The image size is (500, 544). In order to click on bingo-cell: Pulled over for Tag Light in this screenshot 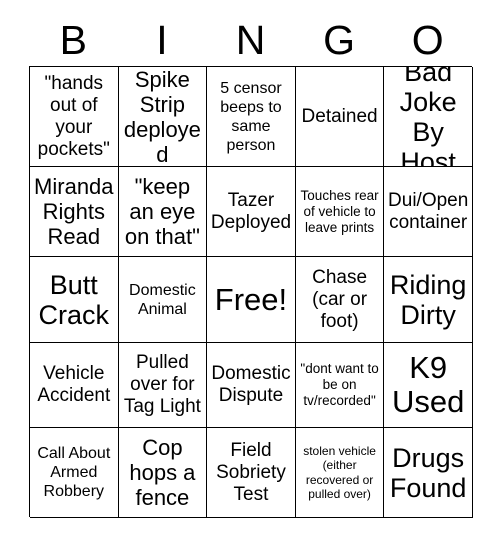, I will do `click(163, 385)`.